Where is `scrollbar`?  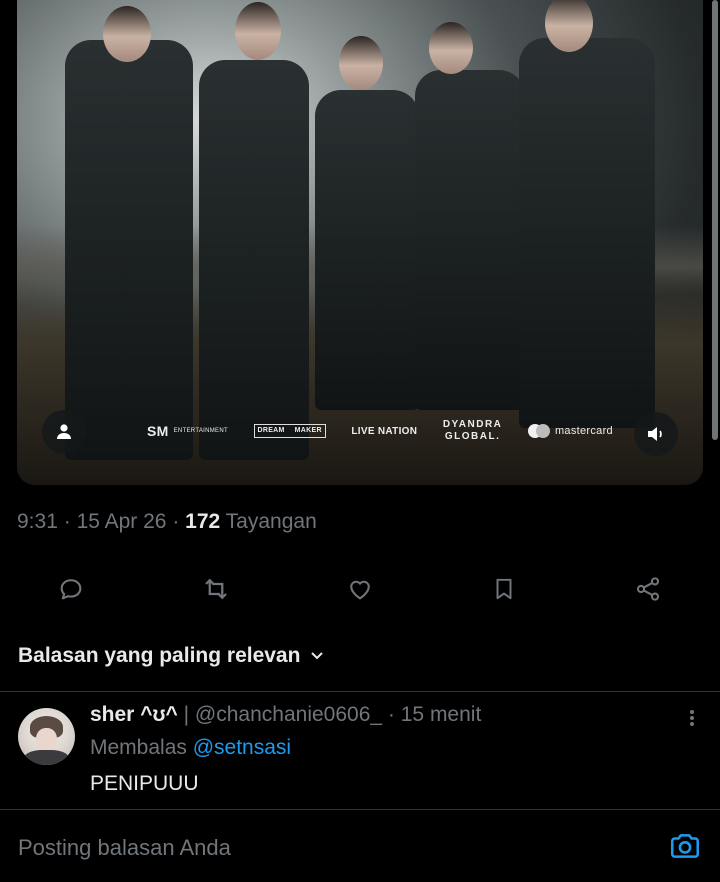 scrollbar is located at coordinates (715, 220).